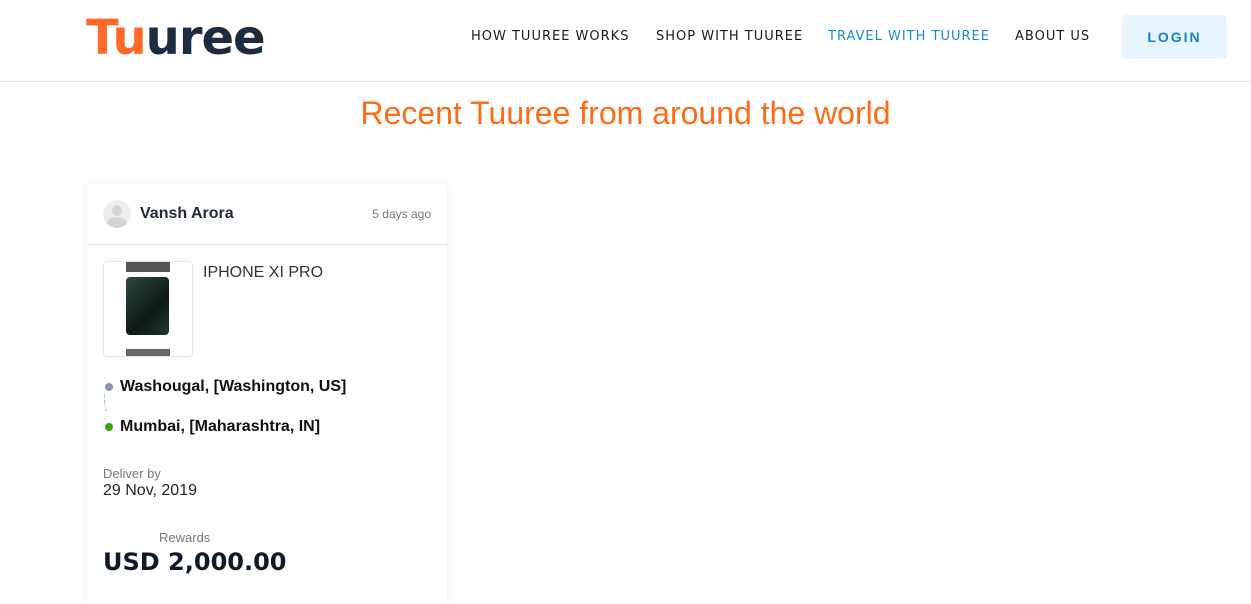 The image size is (1251, 604). Describe the element at coordinates (185, 537) in the screenshot. I see `rewards-label: Rewards` at that location.